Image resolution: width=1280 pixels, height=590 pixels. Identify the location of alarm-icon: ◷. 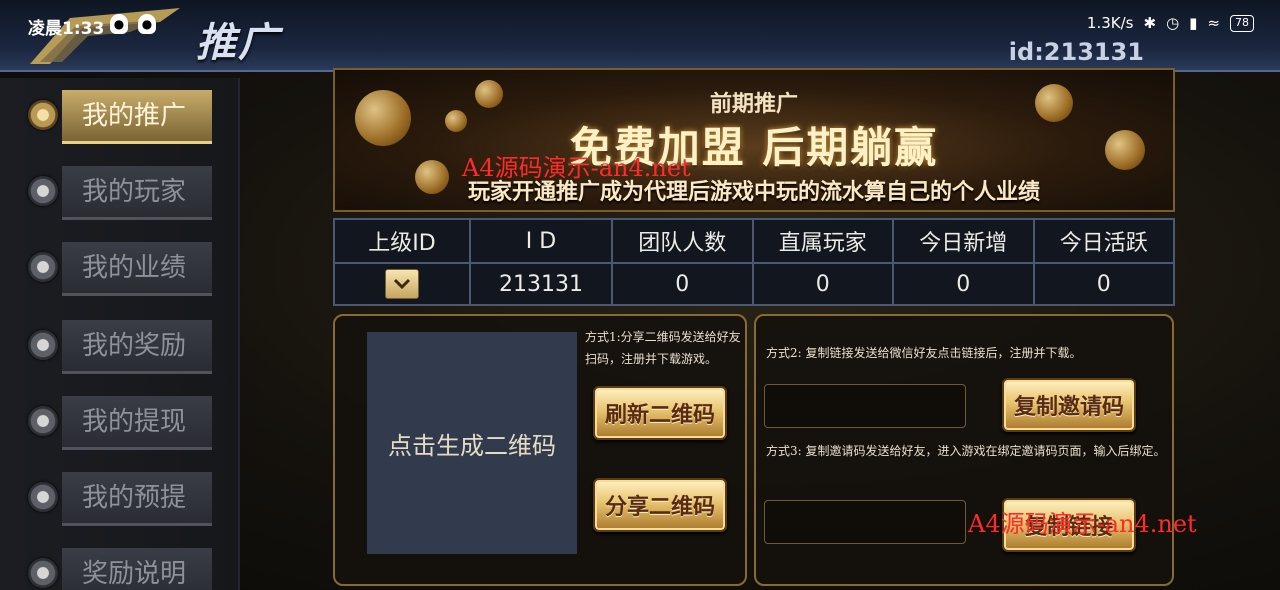
(1173, 23).